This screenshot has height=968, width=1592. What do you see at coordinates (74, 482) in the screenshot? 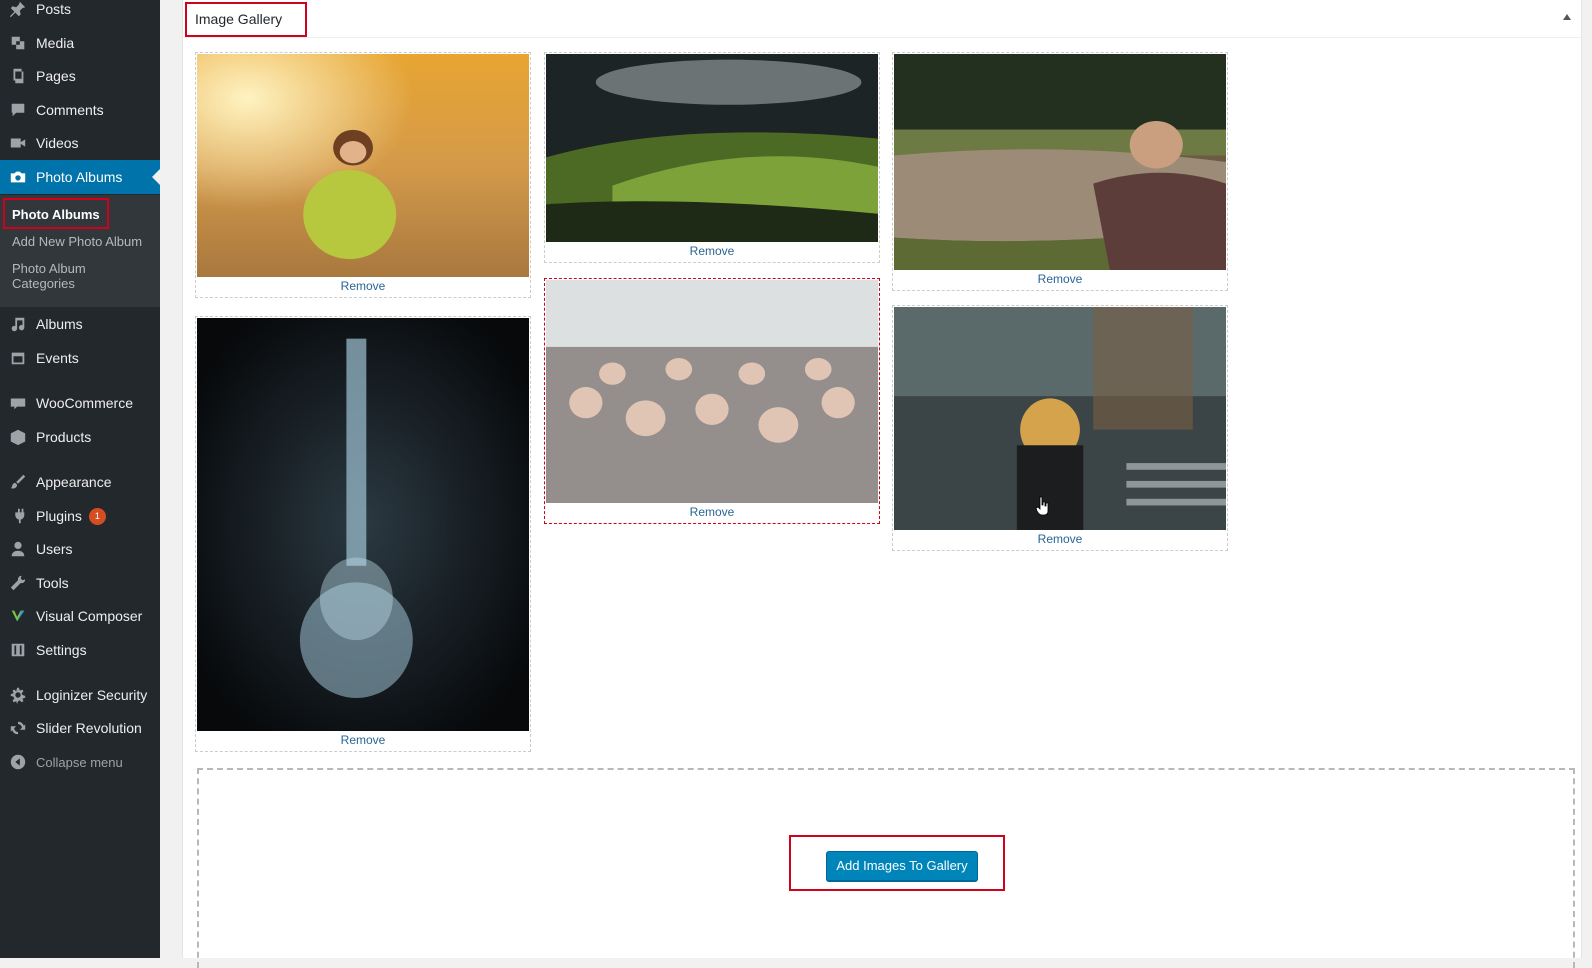
I see `menu-label: Appearance` at bounding box center [74, 482].